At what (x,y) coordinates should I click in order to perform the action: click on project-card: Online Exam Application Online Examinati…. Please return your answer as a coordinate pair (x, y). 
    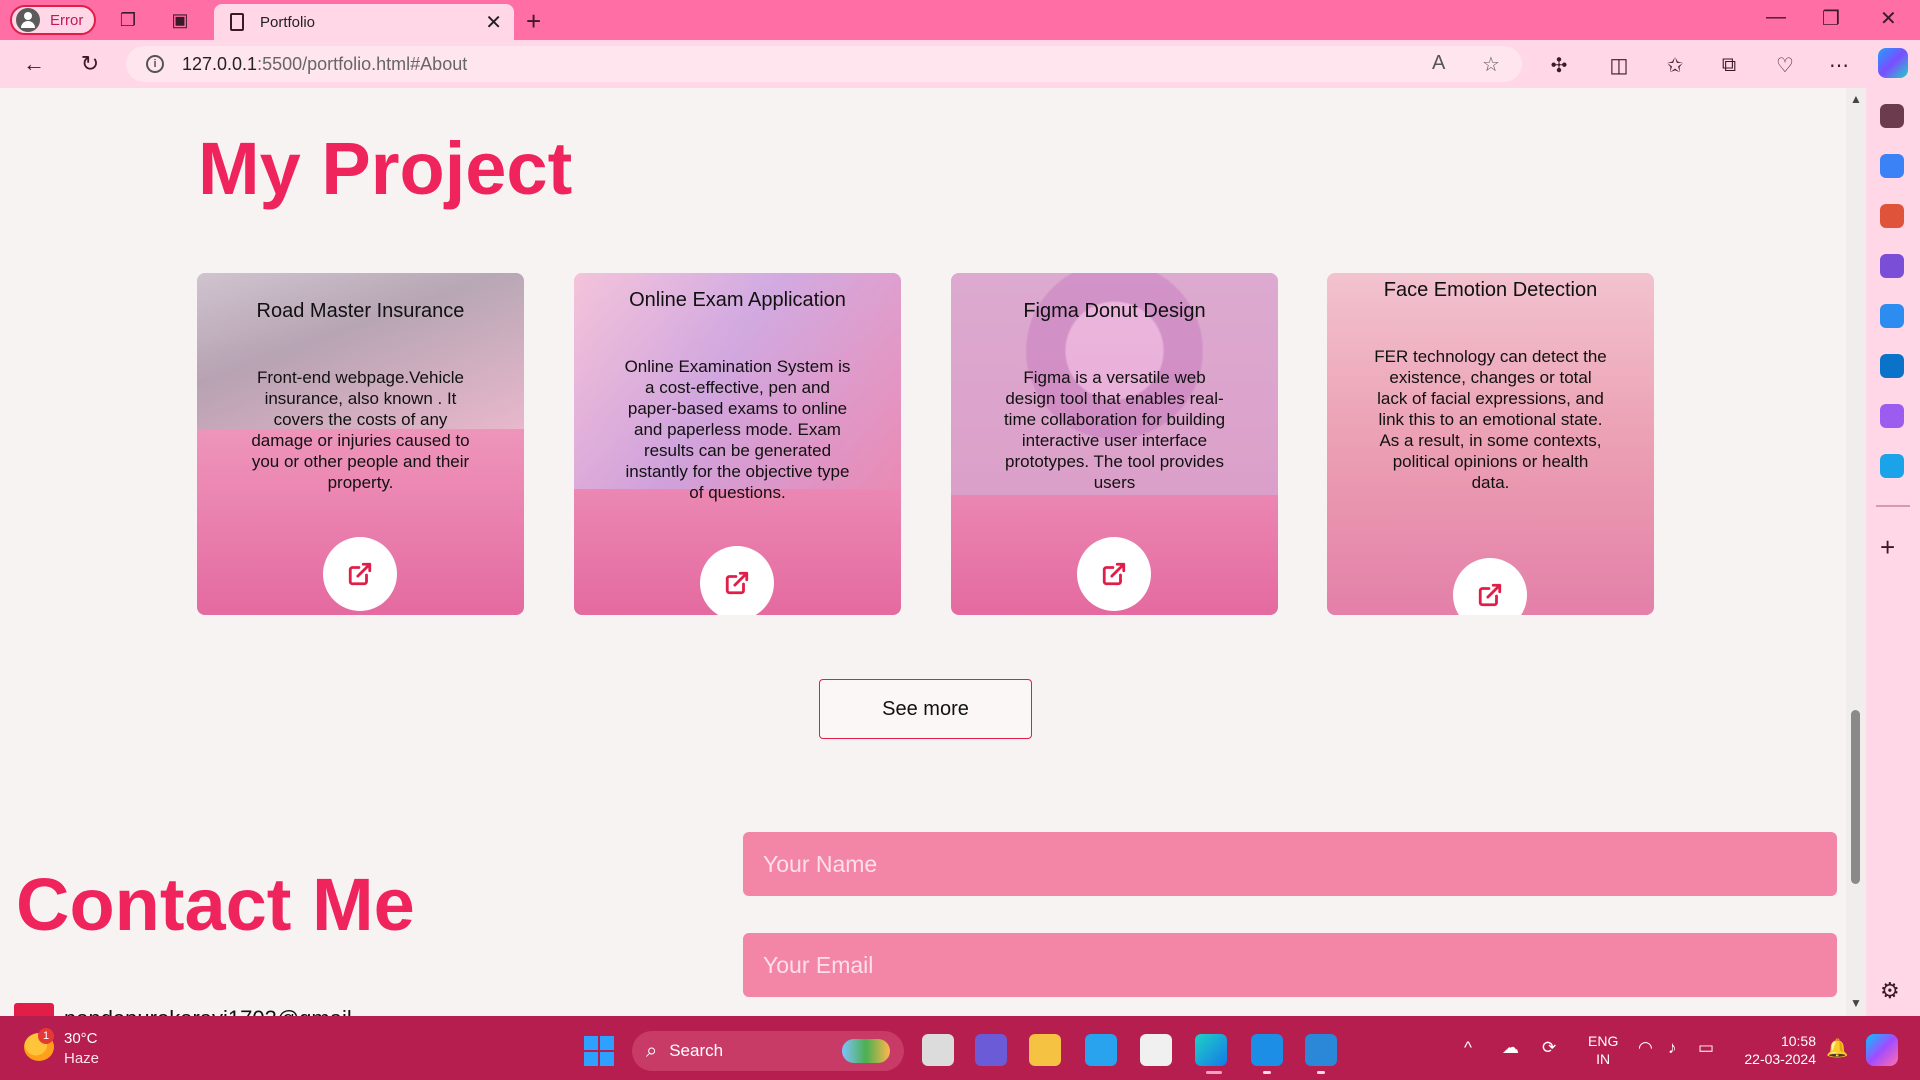
    Looking at the image, I should click on (737, 444).